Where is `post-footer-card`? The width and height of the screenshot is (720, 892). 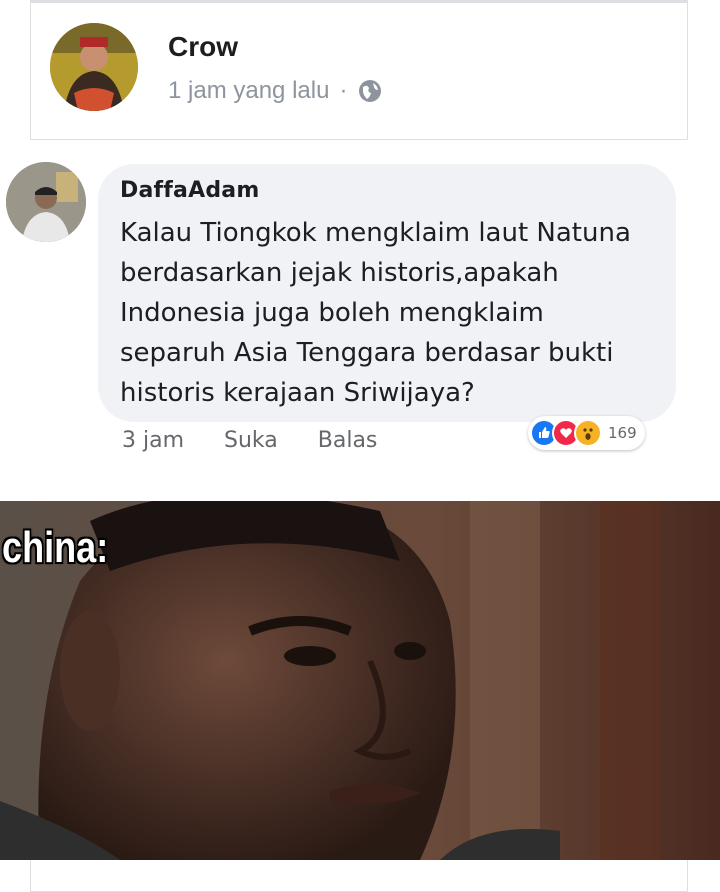 post-footer-card is located at coordinates (359, 876).